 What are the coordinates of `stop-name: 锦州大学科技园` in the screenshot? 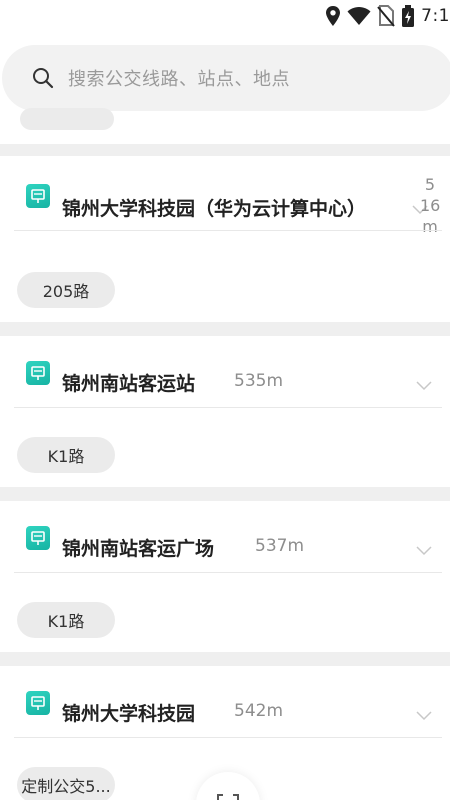 It's located at (129, 714).